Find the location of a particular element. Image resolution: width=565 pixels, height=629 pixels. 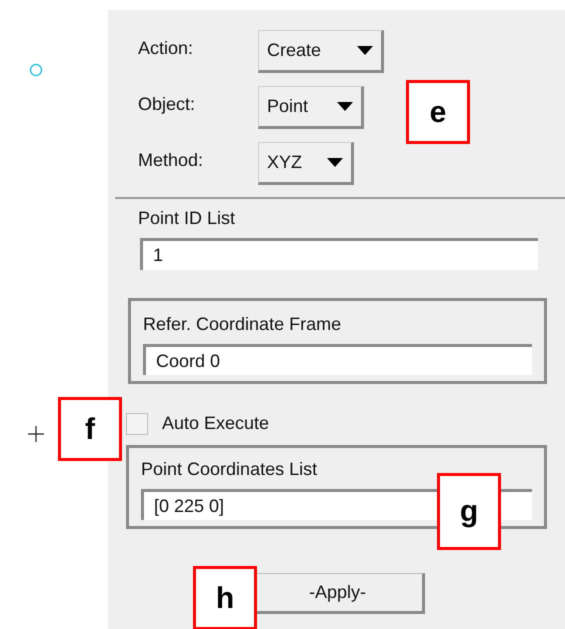

group-title: Refer. Coordinate Frame is located at coordinates (242, 324).